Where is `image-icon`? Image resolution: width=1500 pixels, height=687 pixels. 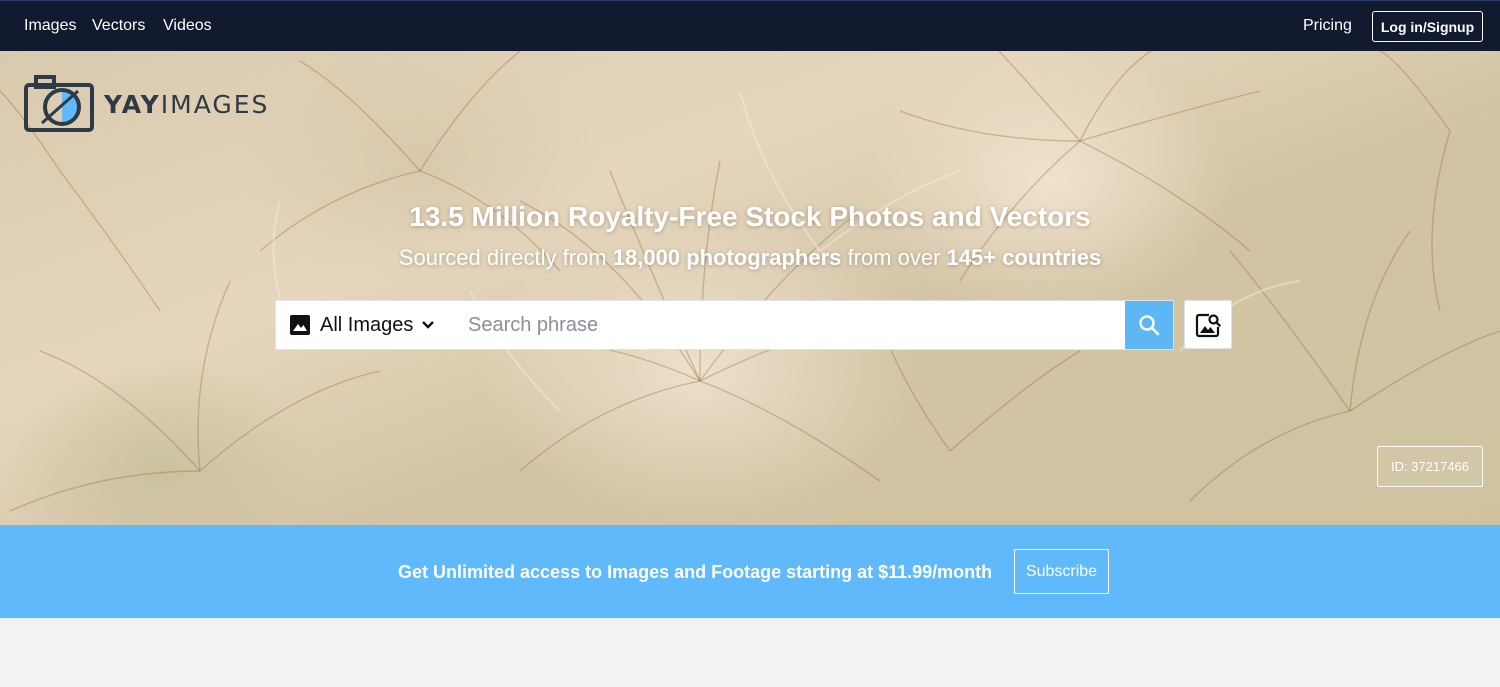
image-icon is located at coordinates (300, 325).